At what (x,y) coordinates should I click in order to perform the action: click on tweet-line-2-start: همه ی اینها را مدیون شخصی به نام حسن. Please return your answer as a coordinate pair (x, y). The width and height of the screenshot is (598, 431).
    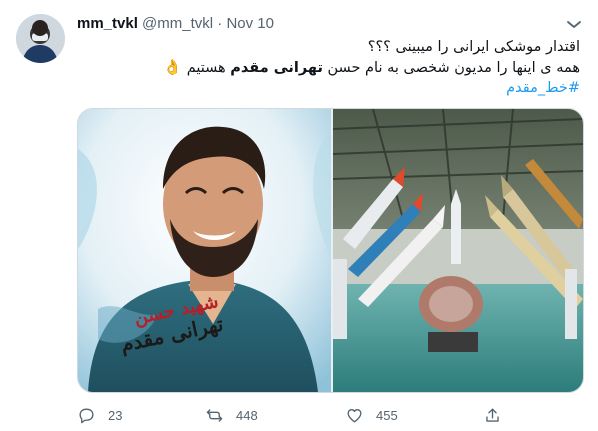
    Looking at the image, I should click on (451, 68).